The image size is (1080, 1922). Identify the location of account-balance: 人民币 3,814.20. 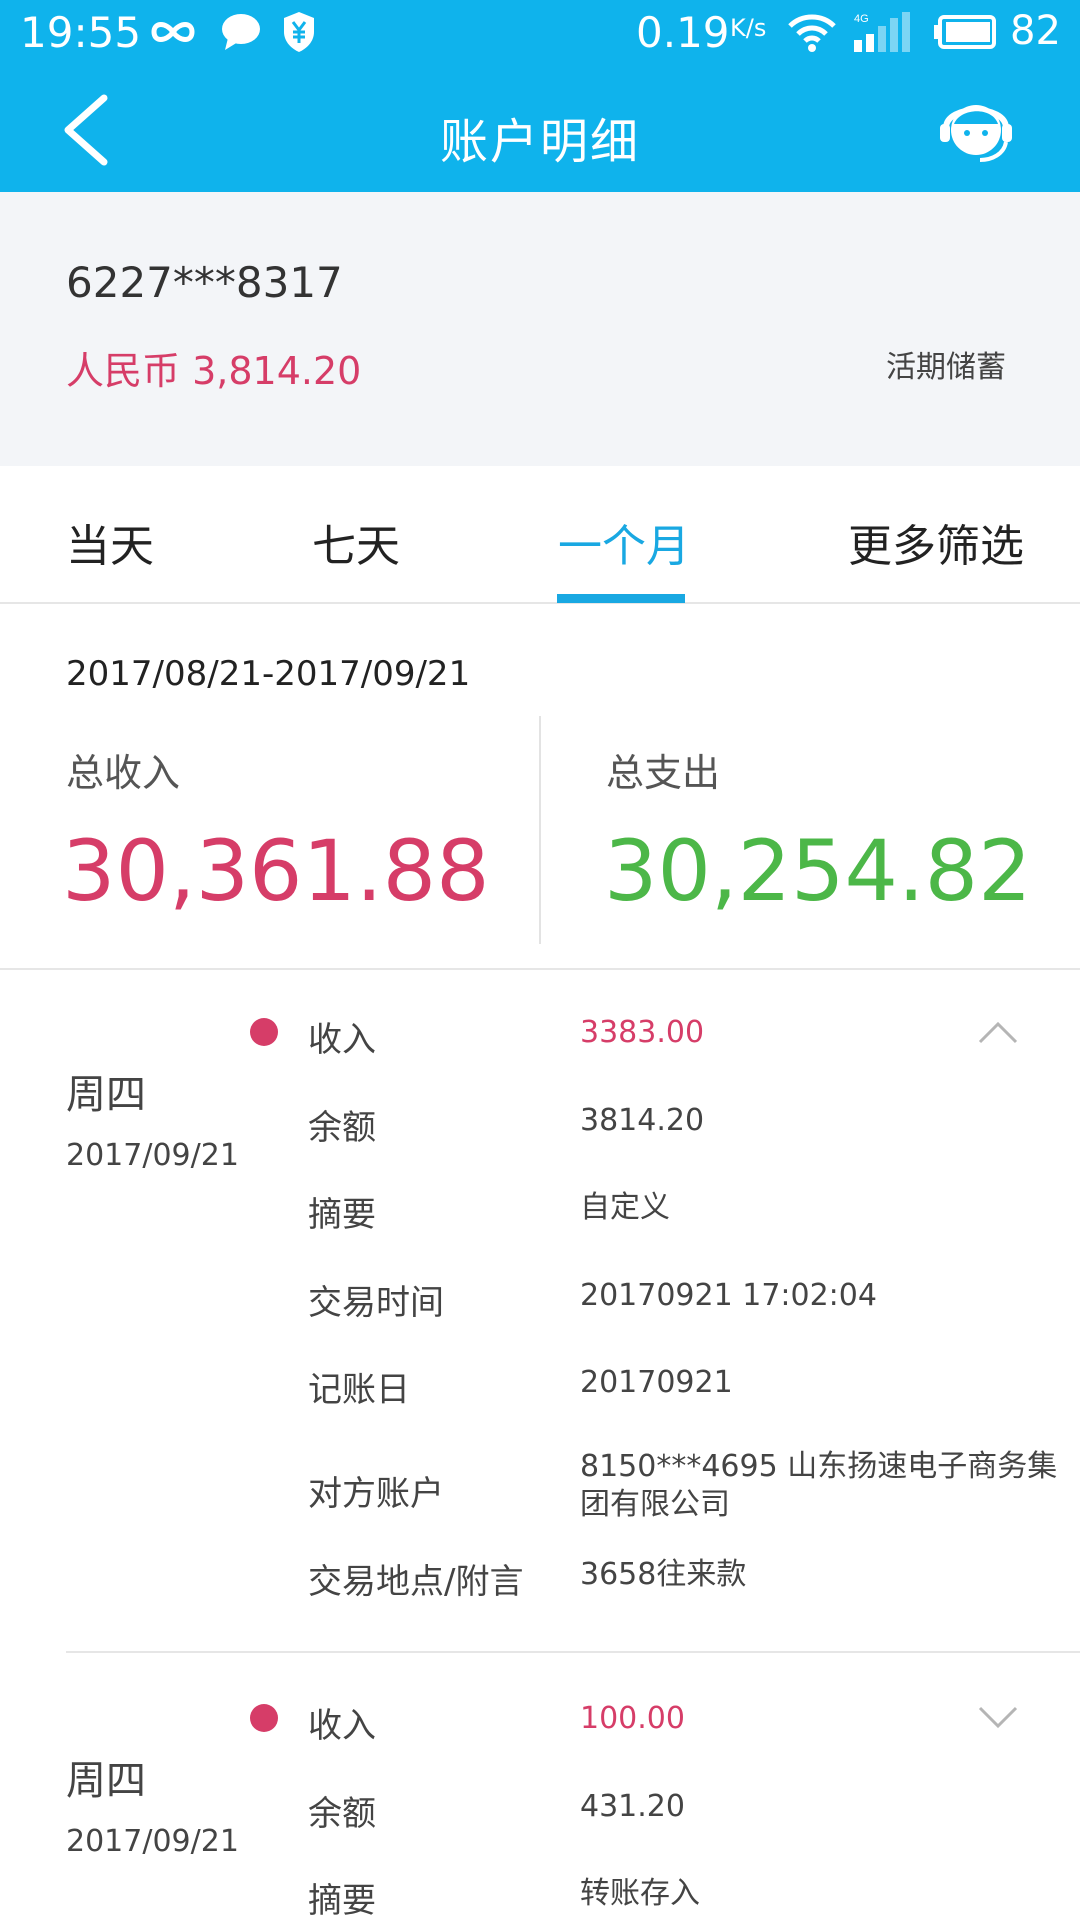
(214, 371).